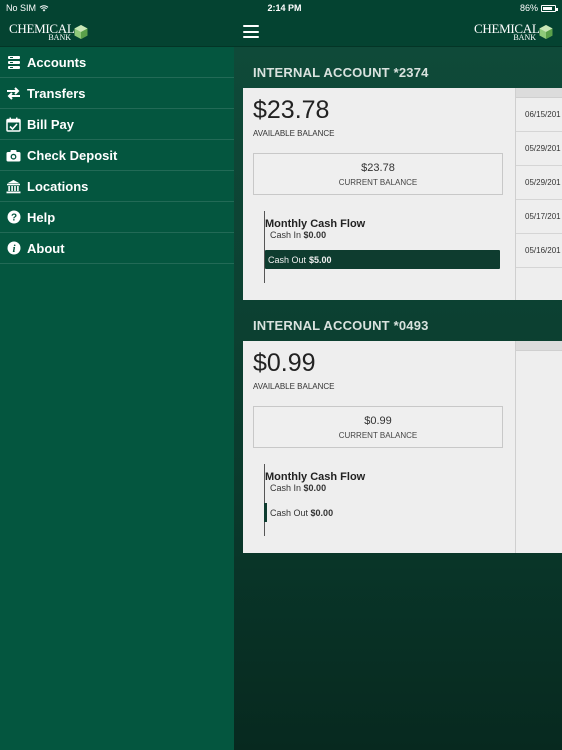 This screenshot has width=562, height=750. Describe the element at coordinates (539, 115) in the screenshot. I see `transaction-date: 06/15/201` at that location.